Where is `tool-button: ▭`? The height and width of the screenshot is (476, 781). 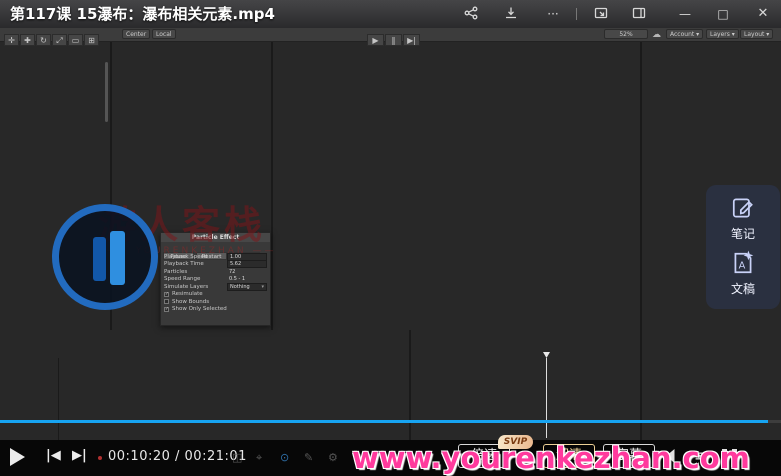
tool-button: ▭ is located at coordinates (75, 40).